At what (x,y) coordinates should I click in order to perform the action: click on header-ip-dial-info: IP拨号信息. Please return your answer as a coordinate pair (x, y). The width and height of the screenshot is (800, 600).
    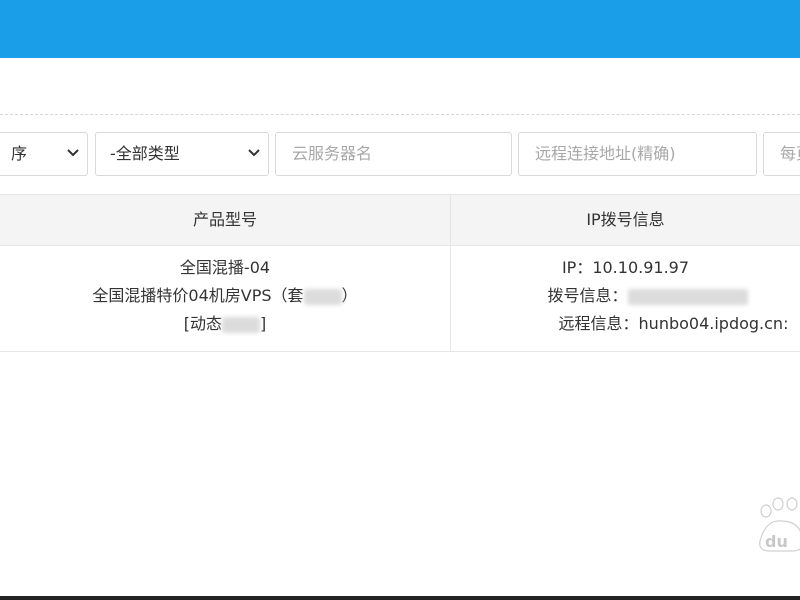
    Looking at the image, I should click on (625, 219).